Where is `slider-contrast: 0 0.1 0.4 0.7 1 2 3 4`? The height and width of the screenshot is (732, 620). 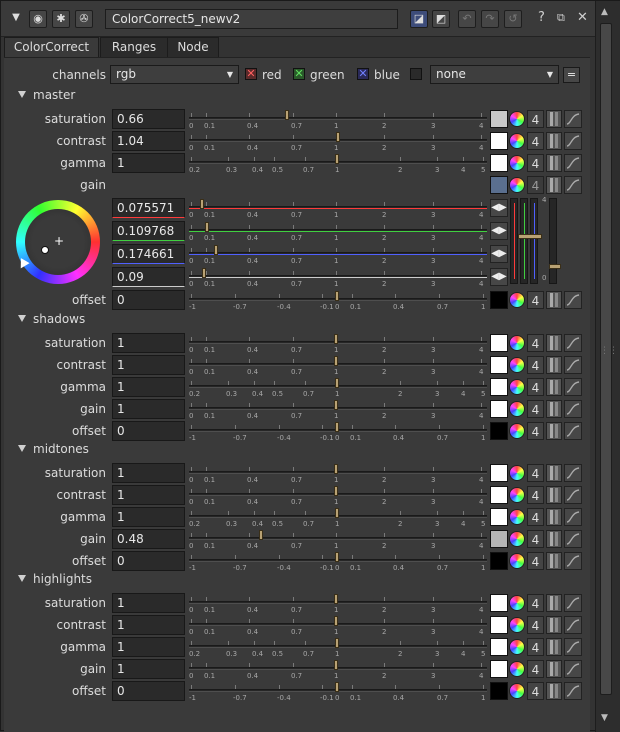 slider-contrast: 0 0.1 0.4 0.7 1 2 3 4 is located at coordinates (338, 496).